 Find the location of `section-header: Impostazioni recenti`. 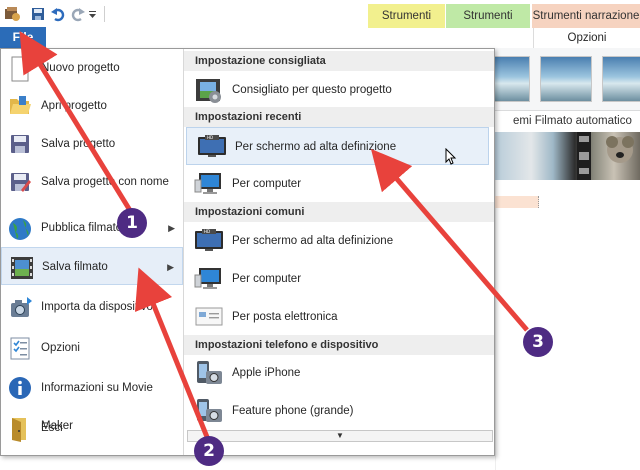

section-header: Impostazioni recenti is located at coordinates (339, 117).